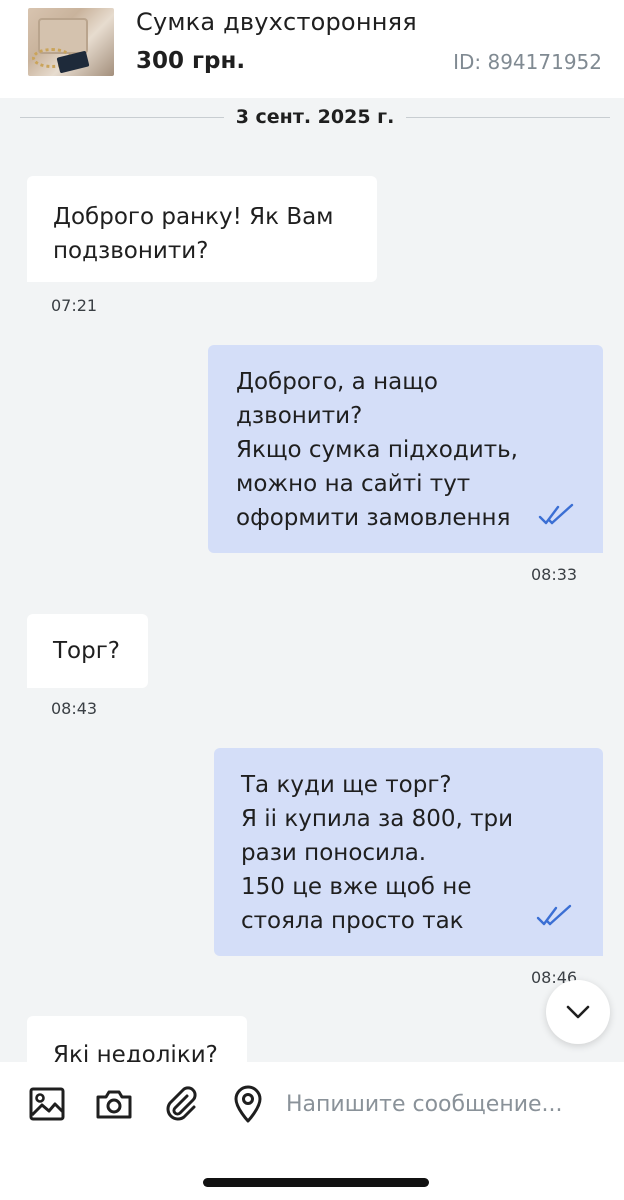  What do you see at coordinates (554, 574) in the screenshot?
I see `message-time: 08:33` at bounding box center [554, 574].